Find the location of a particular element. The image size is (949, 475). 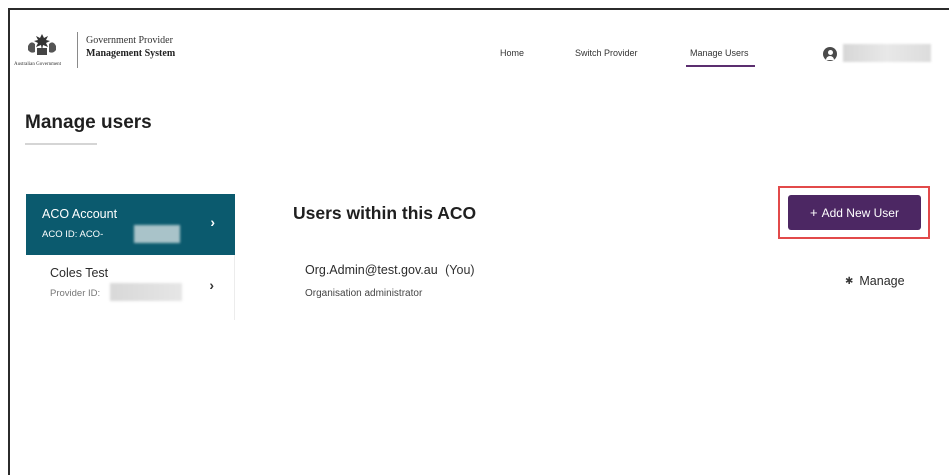

gear-icon: ✱ is located at coordinates (849, 281).